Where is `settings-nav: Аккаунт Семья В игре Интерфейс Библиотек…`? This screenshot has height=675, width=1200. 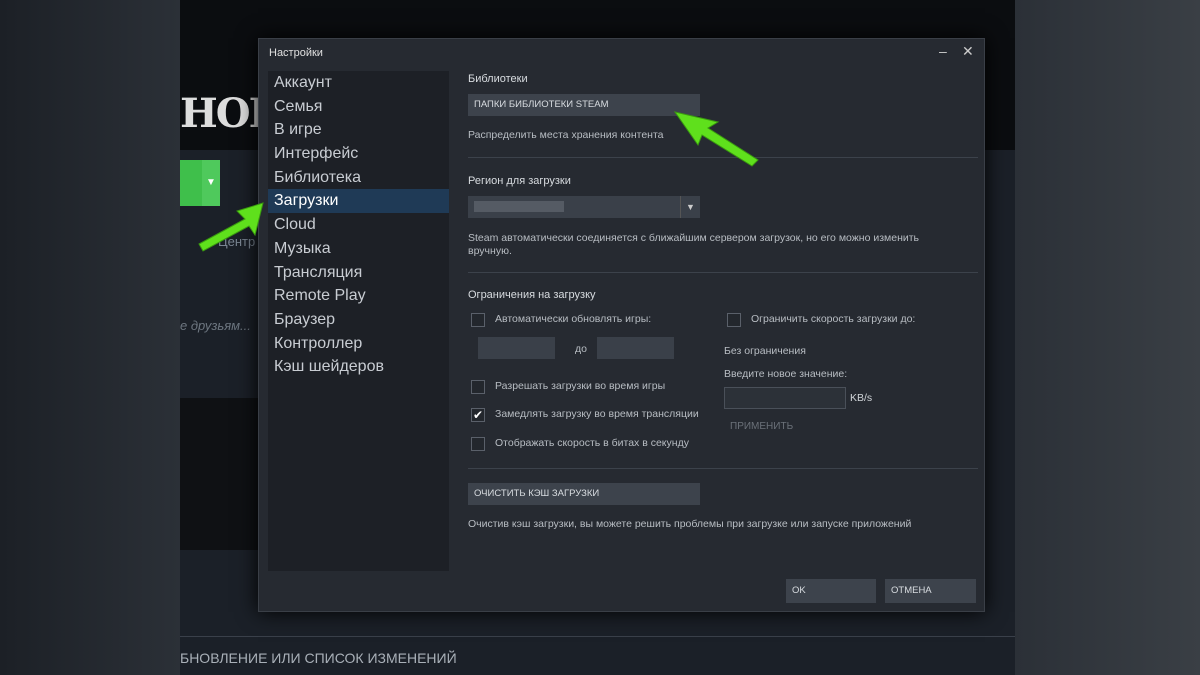
settings-nav: Аккаунт Семья В игре Интерфейс Библиотек… is located at coordinates (358, 321).